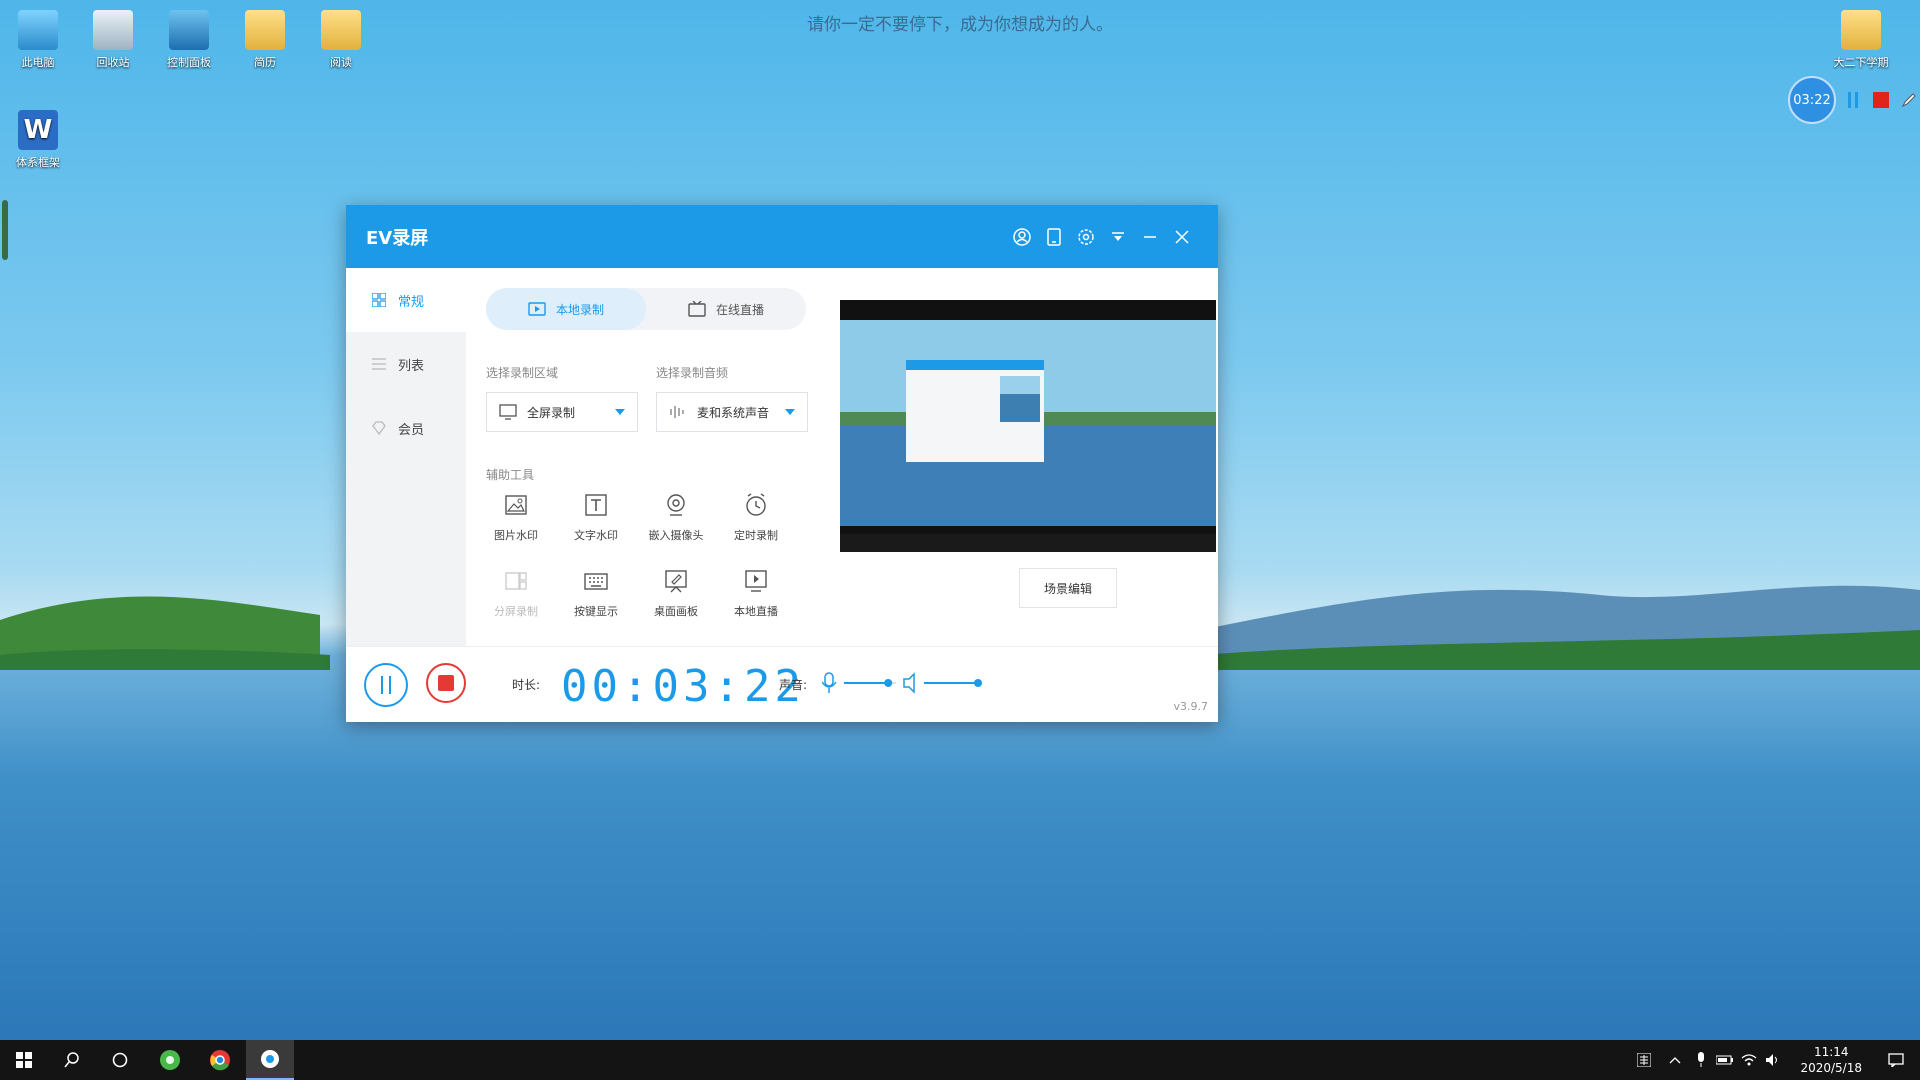 Image resolution: width=1920 pixels, height=1080 pixels. Describe the element at coordinates (978, 683) in the screenshot. I see `speaker-volume-slider` at that location.